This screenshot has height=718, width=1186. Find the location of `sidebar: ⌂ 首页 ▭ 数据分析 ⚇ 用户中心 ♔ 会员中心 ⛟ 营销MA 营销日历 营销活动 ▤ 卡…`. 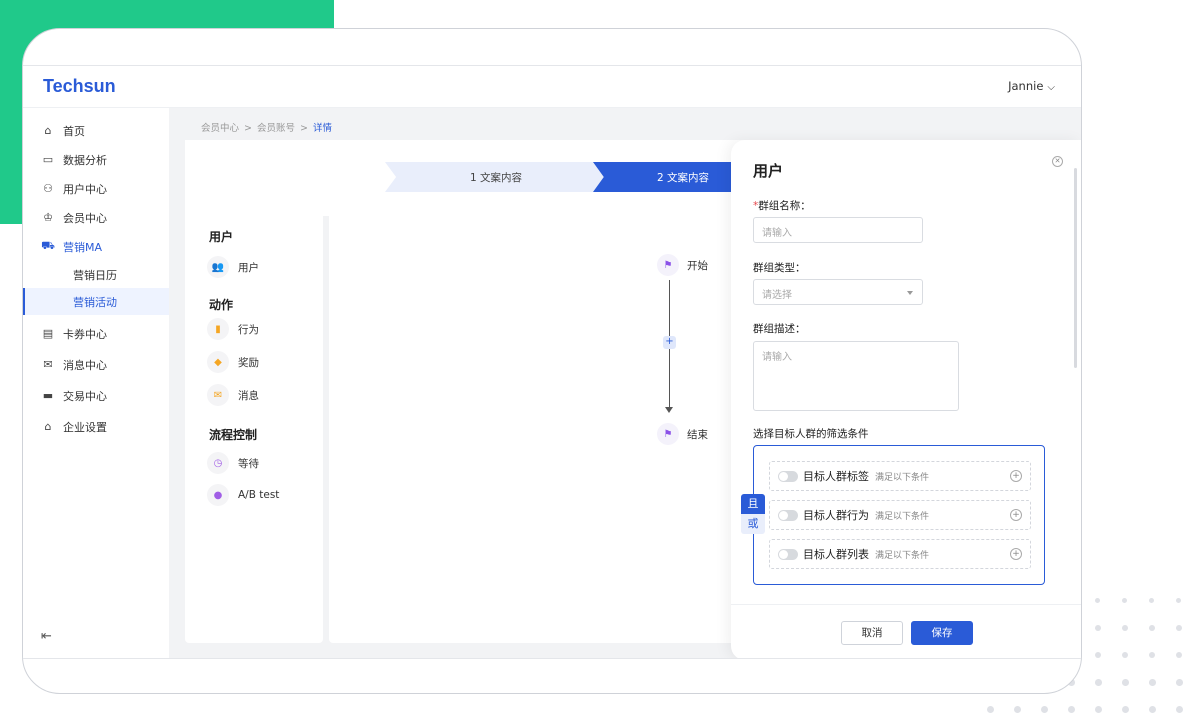

sidebar: ⌂ 首页 ▭ 数据分析 ⚇ 用户中心 ♔ 会员中心 ⛟ 营销MA 营销日历 营销活动 ▤ 卡… is located at coordinates (96, 383).